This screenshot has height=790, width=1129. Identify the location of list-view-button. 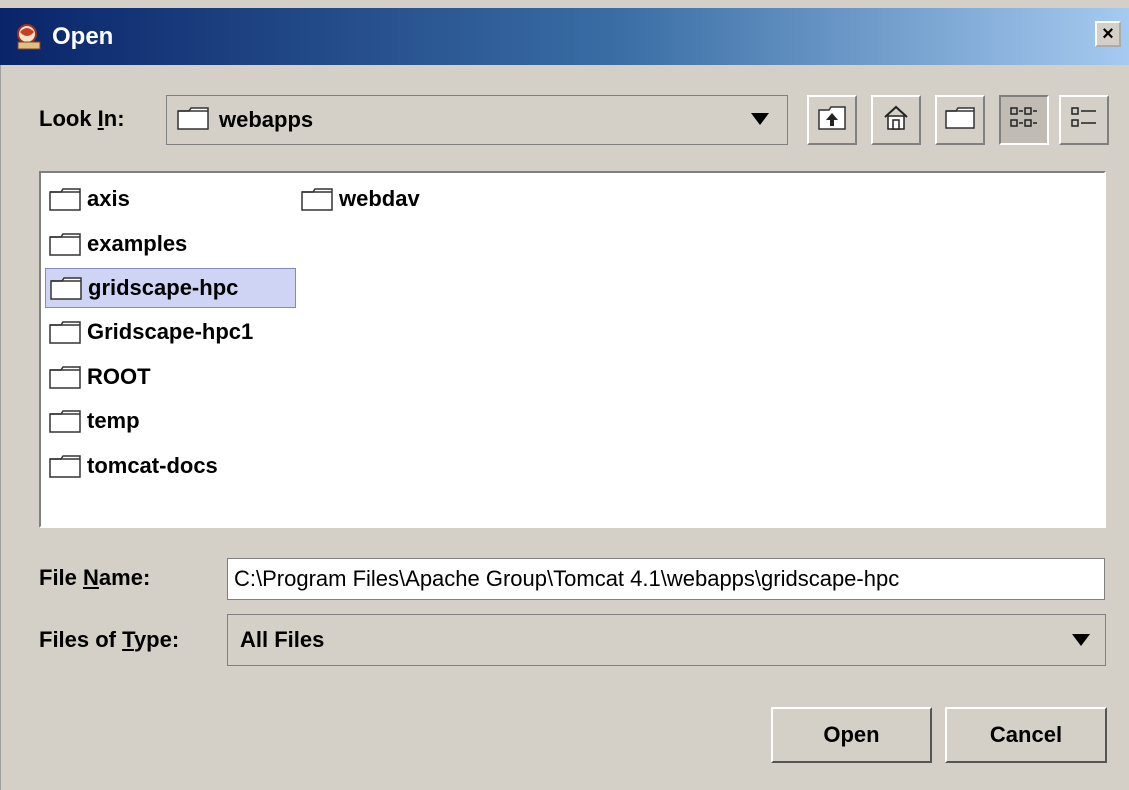
(1024, 120).